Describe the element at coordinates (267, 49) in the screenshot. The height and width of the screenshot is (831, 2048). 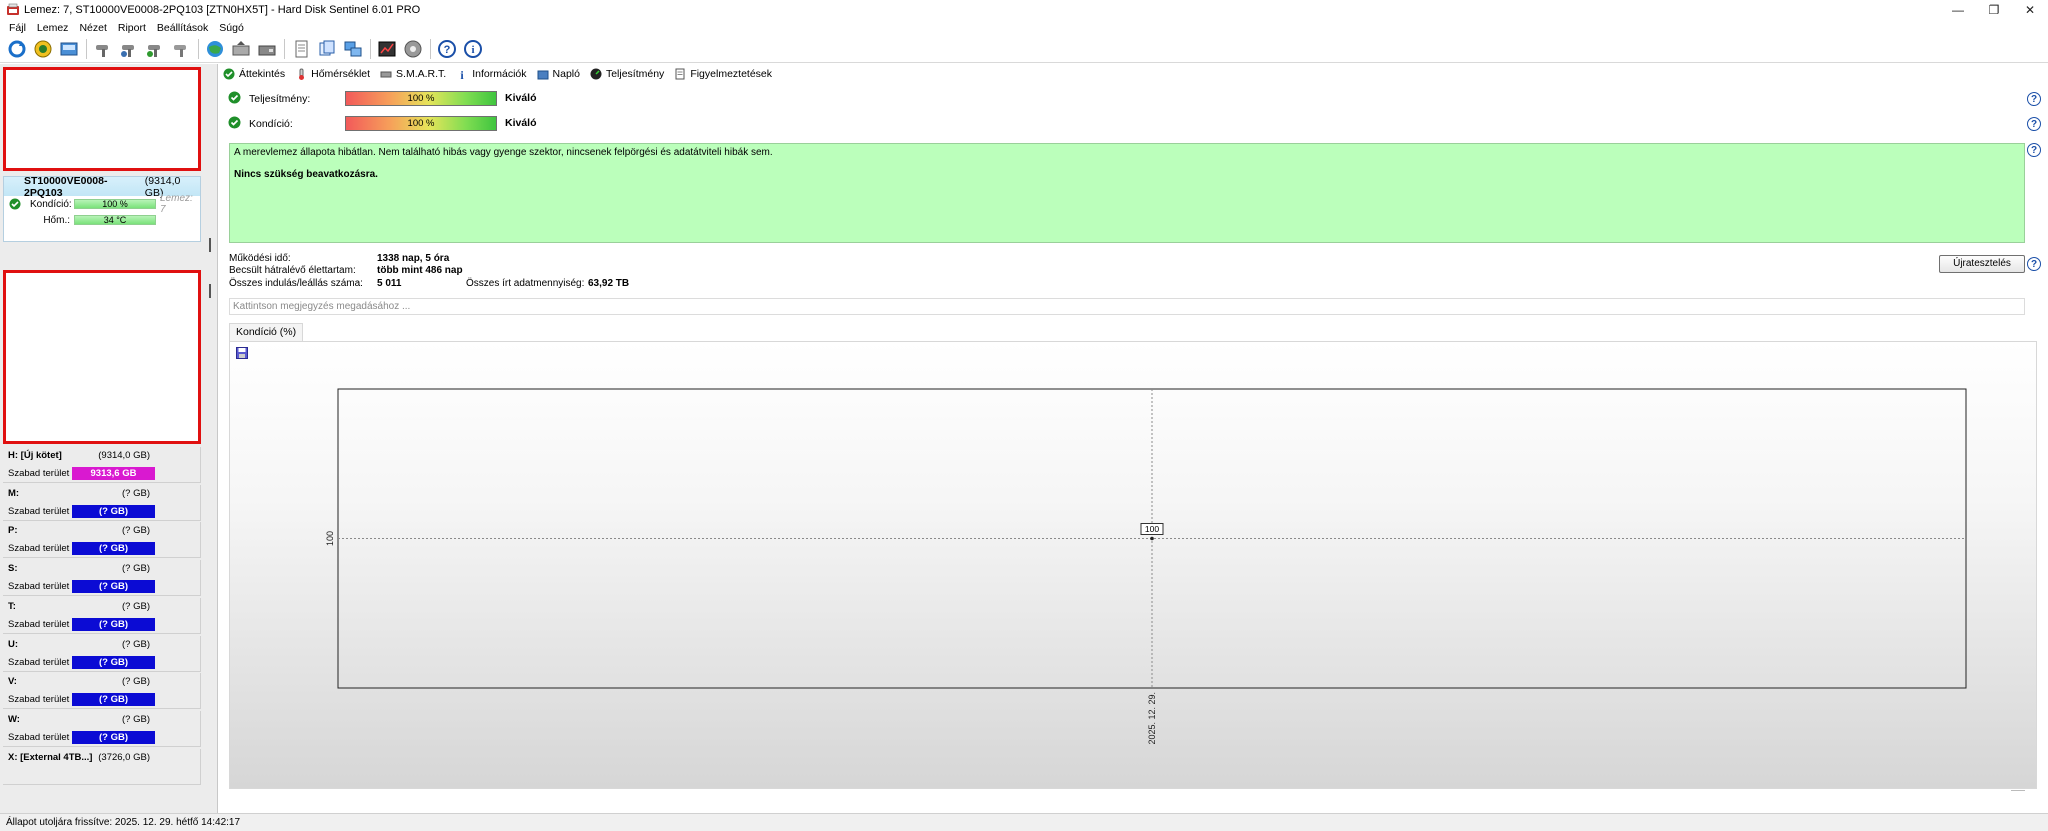
I see `hdd-icon` at that location.